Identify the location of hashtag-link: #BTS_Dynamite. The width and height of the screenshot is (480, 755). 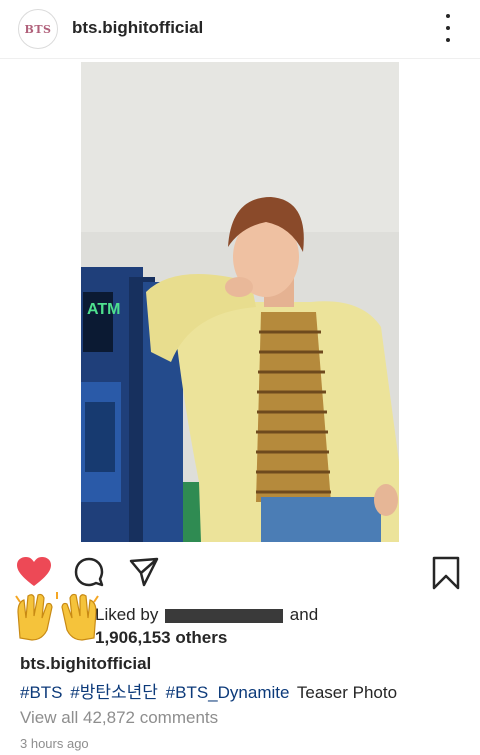
(228, 692).